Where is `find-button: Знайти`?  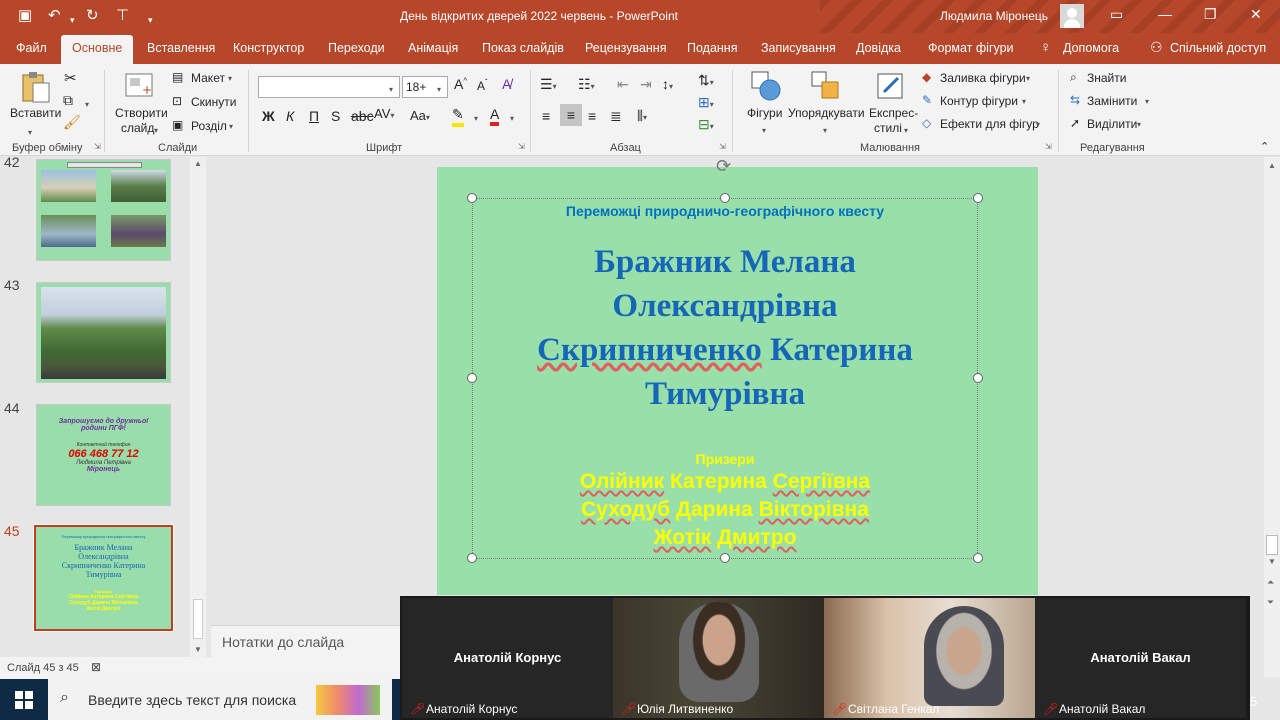
find-button: Знайти is located at coordinates (1106, 78).